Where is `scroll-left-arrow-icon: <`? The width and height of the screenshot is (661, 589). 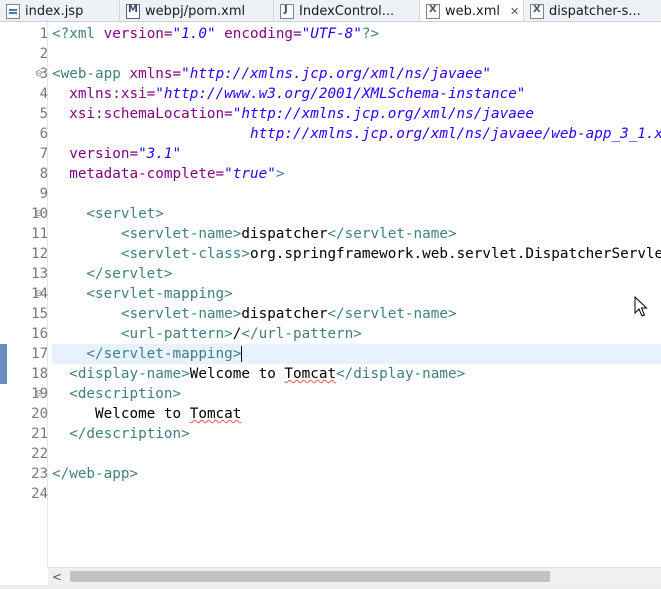
scroll-left-arrow-icon: < is located at coordinates (57, 576).